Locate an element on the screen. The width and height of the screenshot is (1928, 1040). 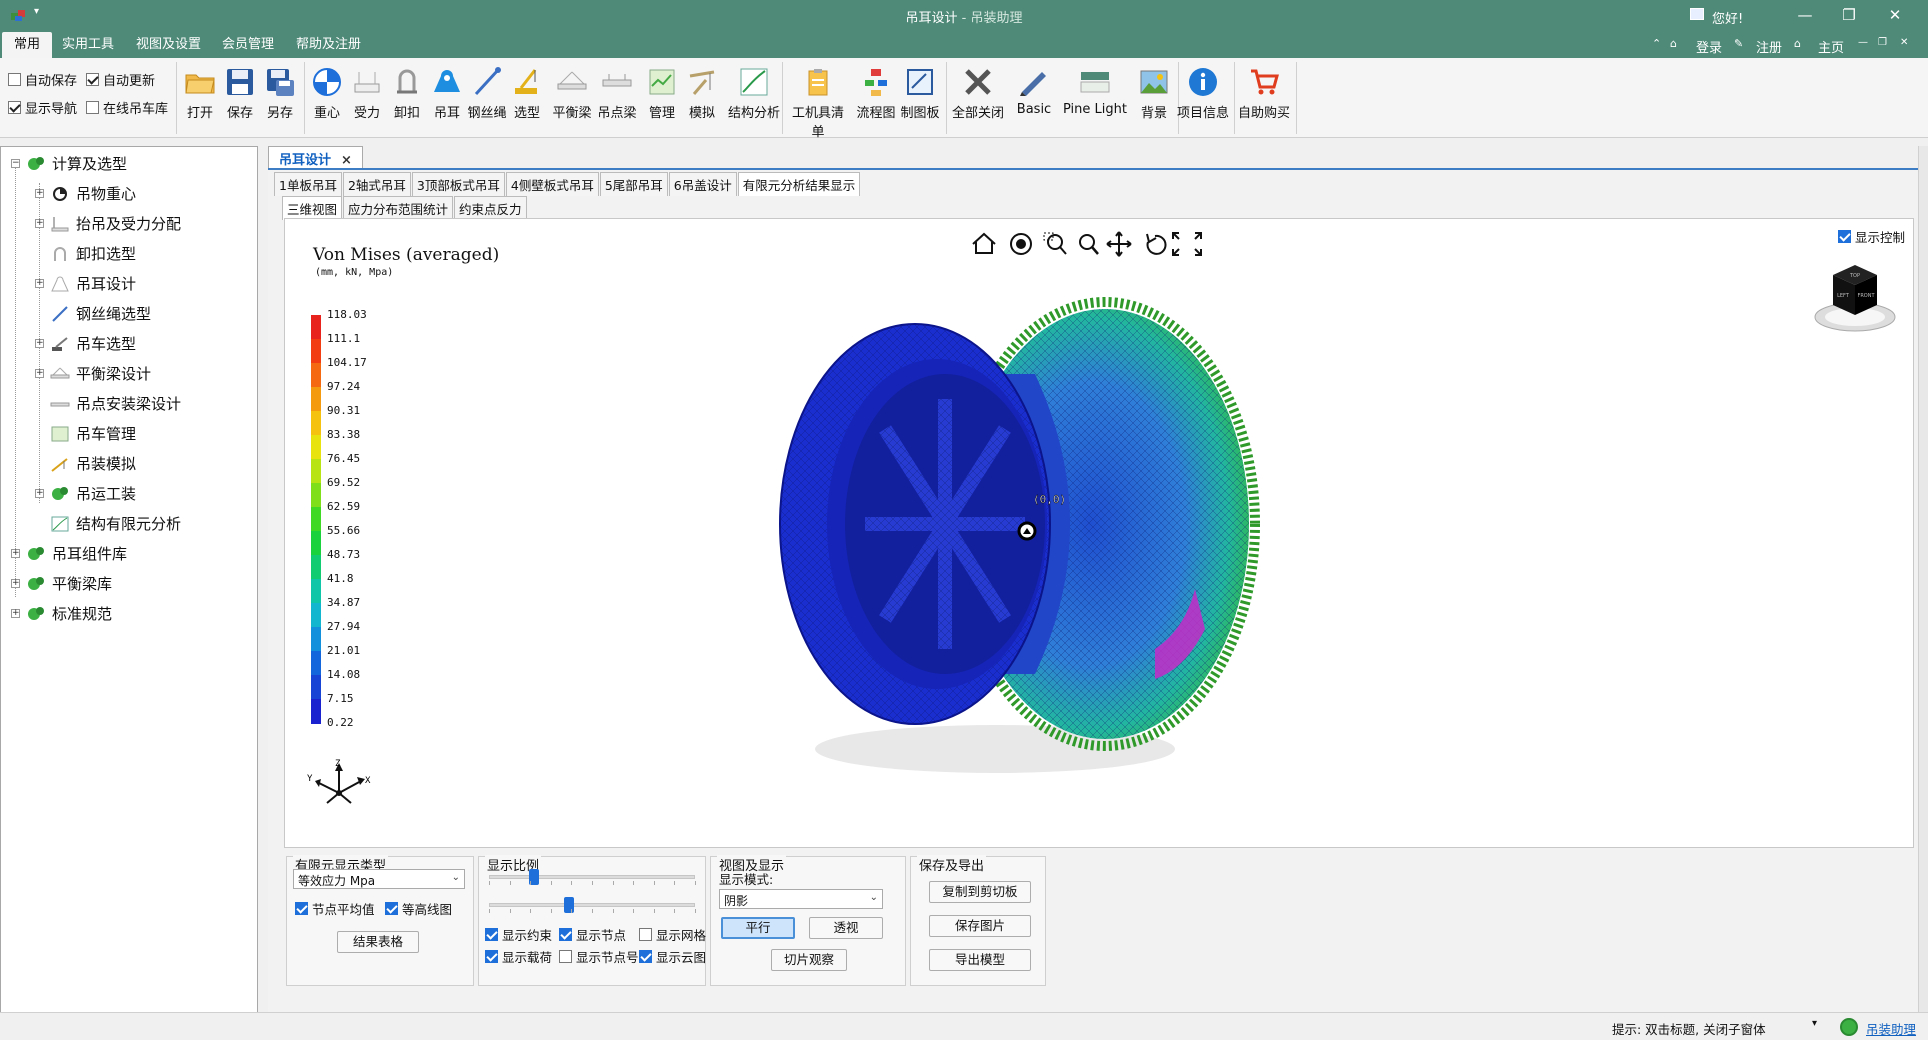
pan-icon is located at coordinates (1119, 244).